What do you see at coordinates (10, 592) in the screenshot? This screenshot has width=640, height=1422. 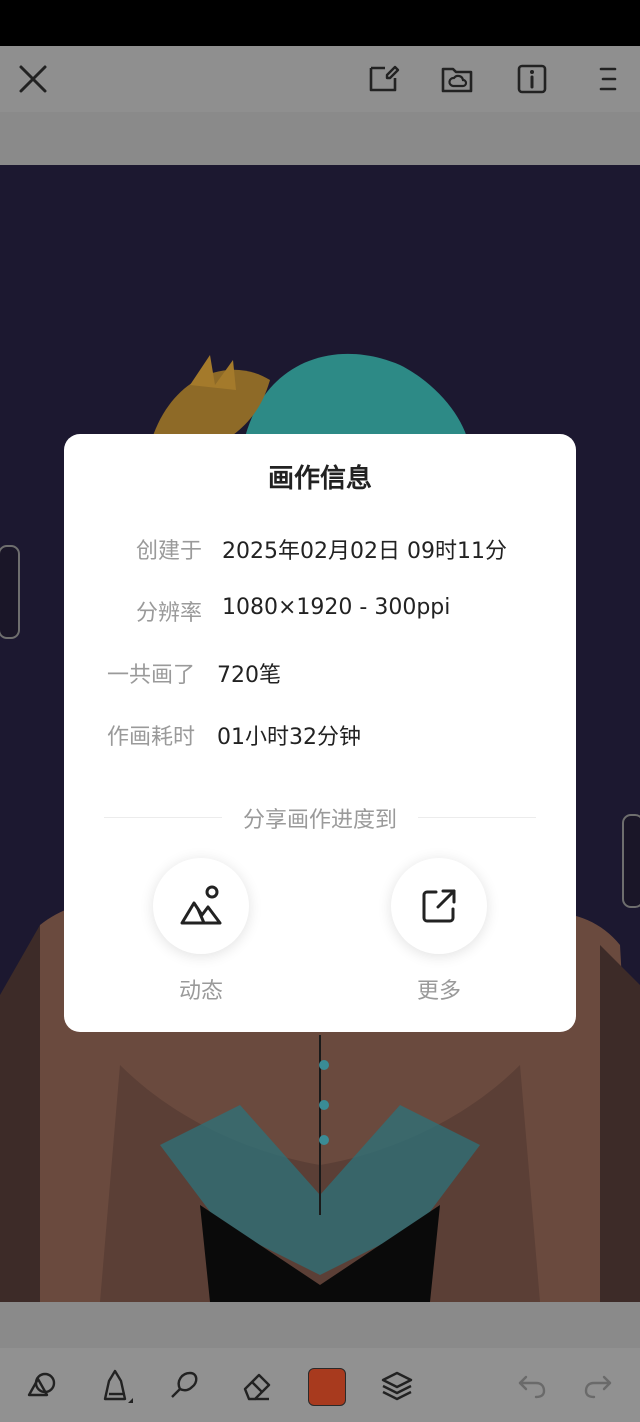 I see `left-slider-handle` at bounding box center [10, 592].